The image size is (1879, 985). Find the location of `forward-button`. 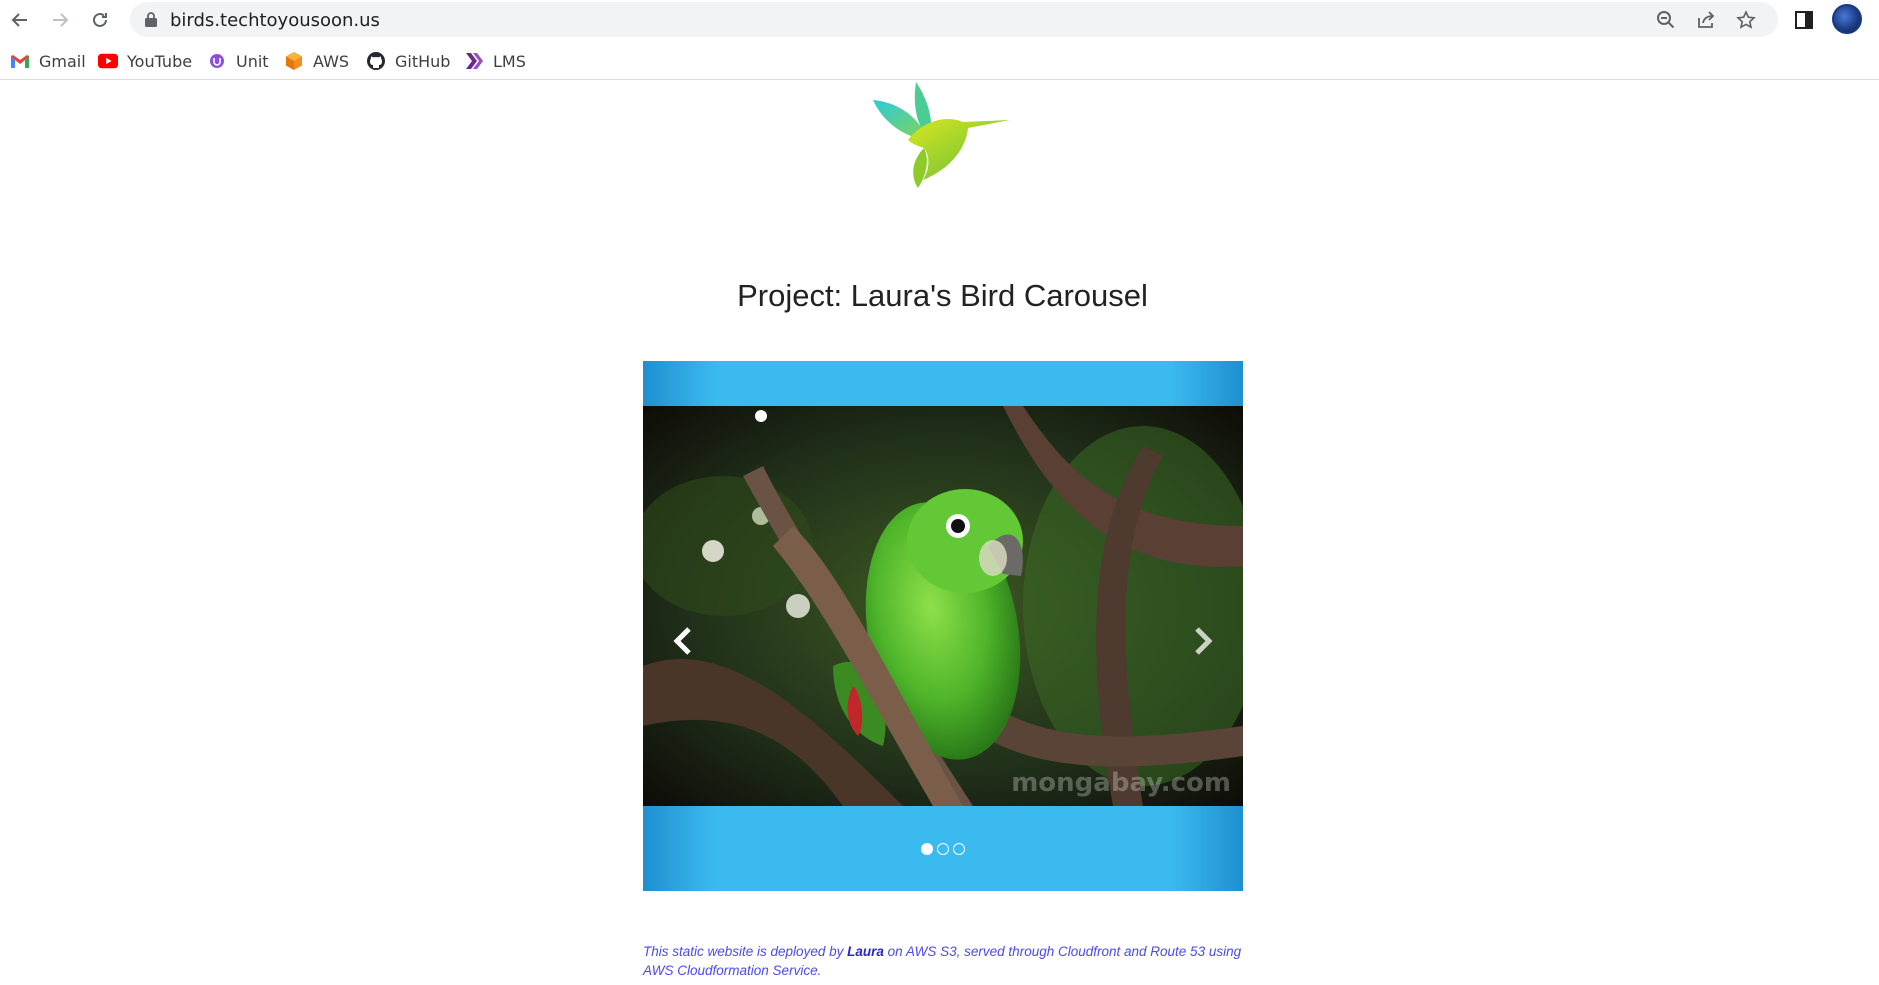

forward-button is located at coordinates (60, 20).